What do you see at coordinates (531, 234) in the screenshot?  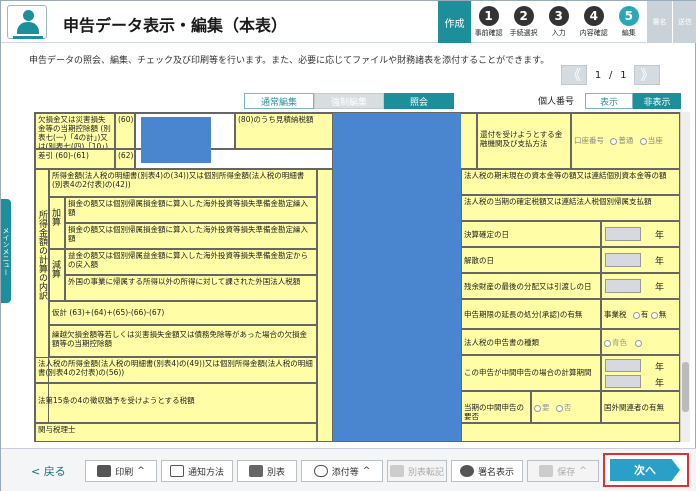 I see `row-r-c: 決算確定の日` at bounding box center [531, 234].